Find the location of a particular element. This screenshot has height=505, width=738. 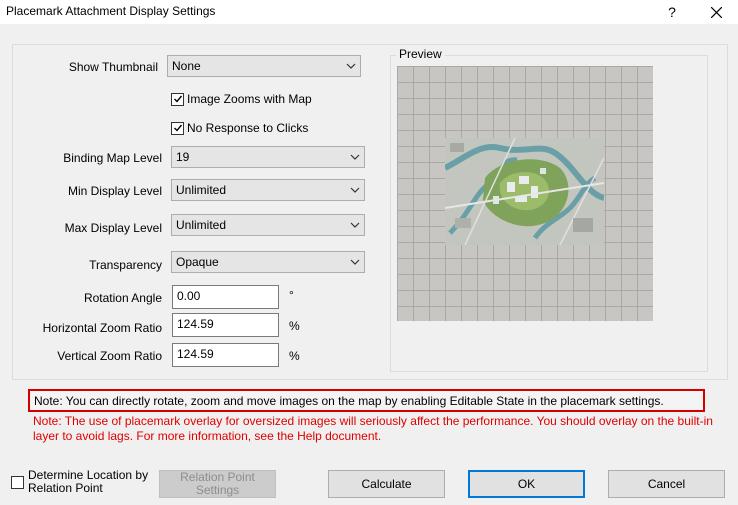

window-title: Placemark Attachment Display Settings is located at coordinates (111, 11).